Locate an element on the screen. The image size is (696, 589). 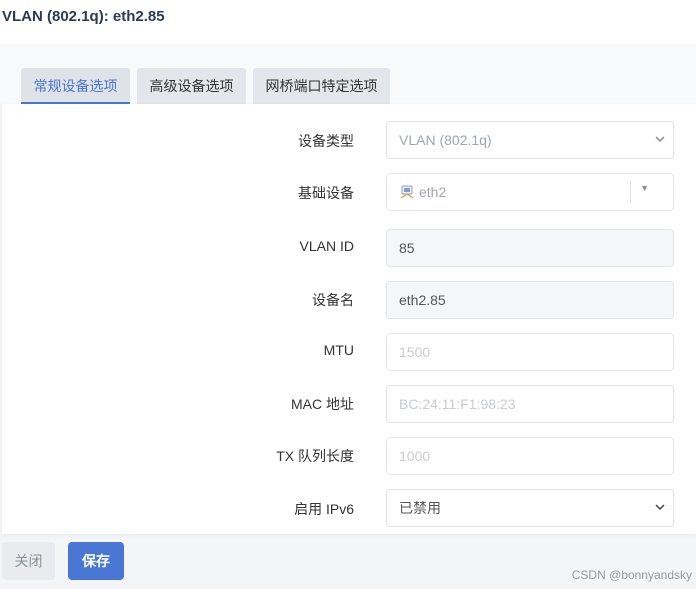
caret-down-icon: ▼ is located at coordinates (644, 188).